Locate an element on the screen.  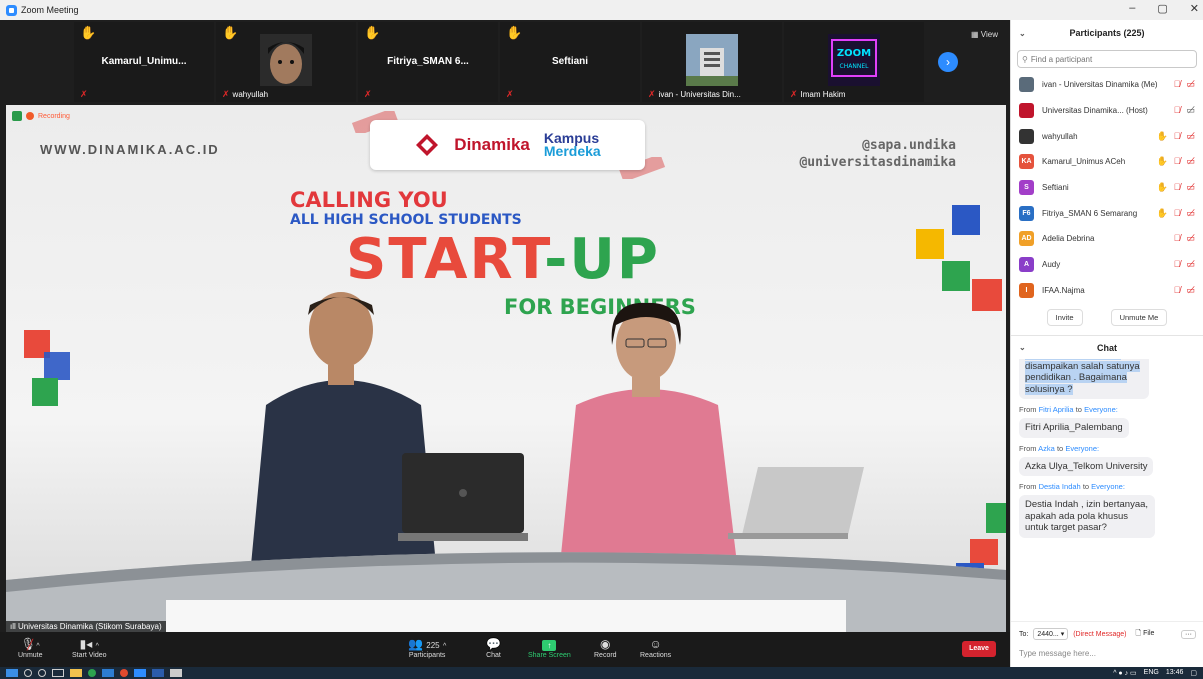
raised-hand-icon: ✋ is located at coordinates (1162, 212).